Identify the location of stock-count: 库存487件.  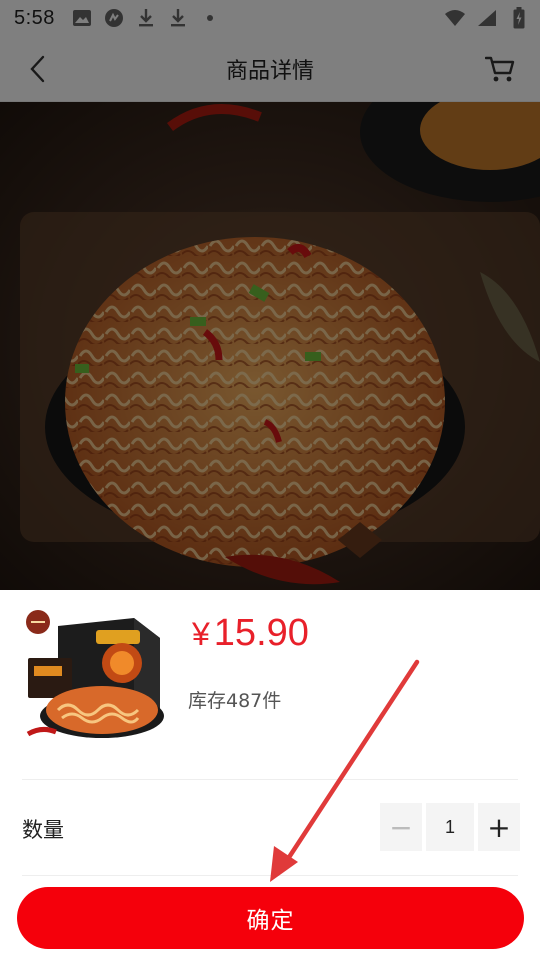
(235, 701).